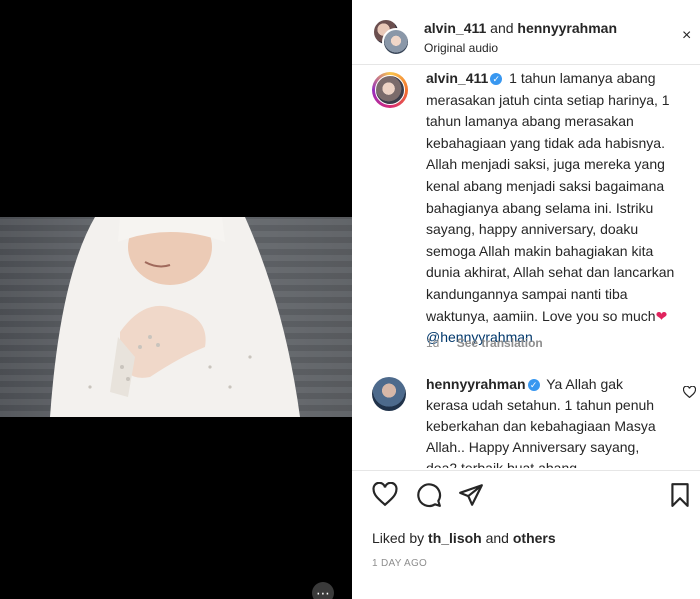  What do you see at coordinates (567, 28) in the screenshot?
I see `coauthor-username: hennyyrahman` at bounding box center [567, 28].